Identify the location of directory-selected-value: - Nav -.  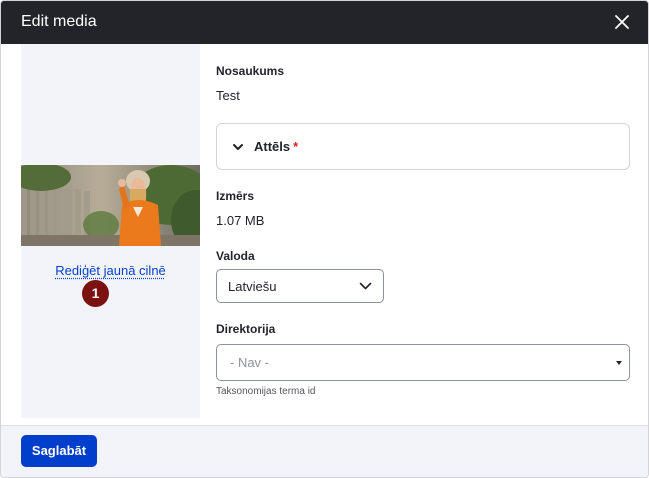
(249, 362).